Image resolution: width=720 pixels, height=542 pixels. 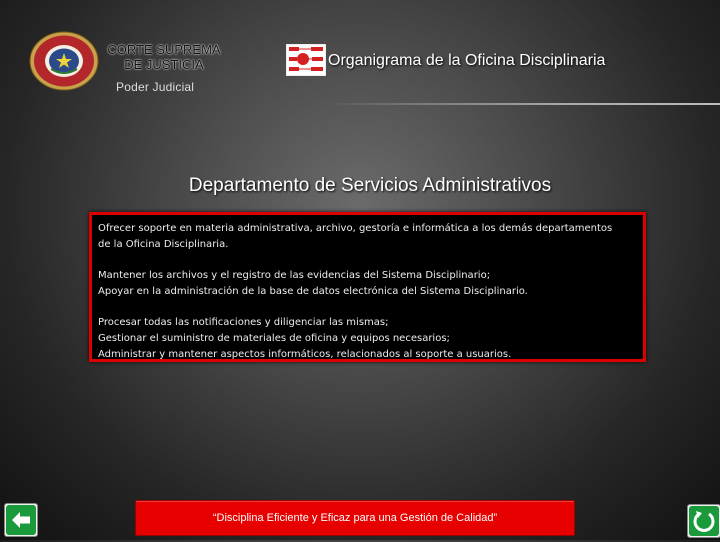 I want to click on org-chart-icon, so click(x=306, y=60).